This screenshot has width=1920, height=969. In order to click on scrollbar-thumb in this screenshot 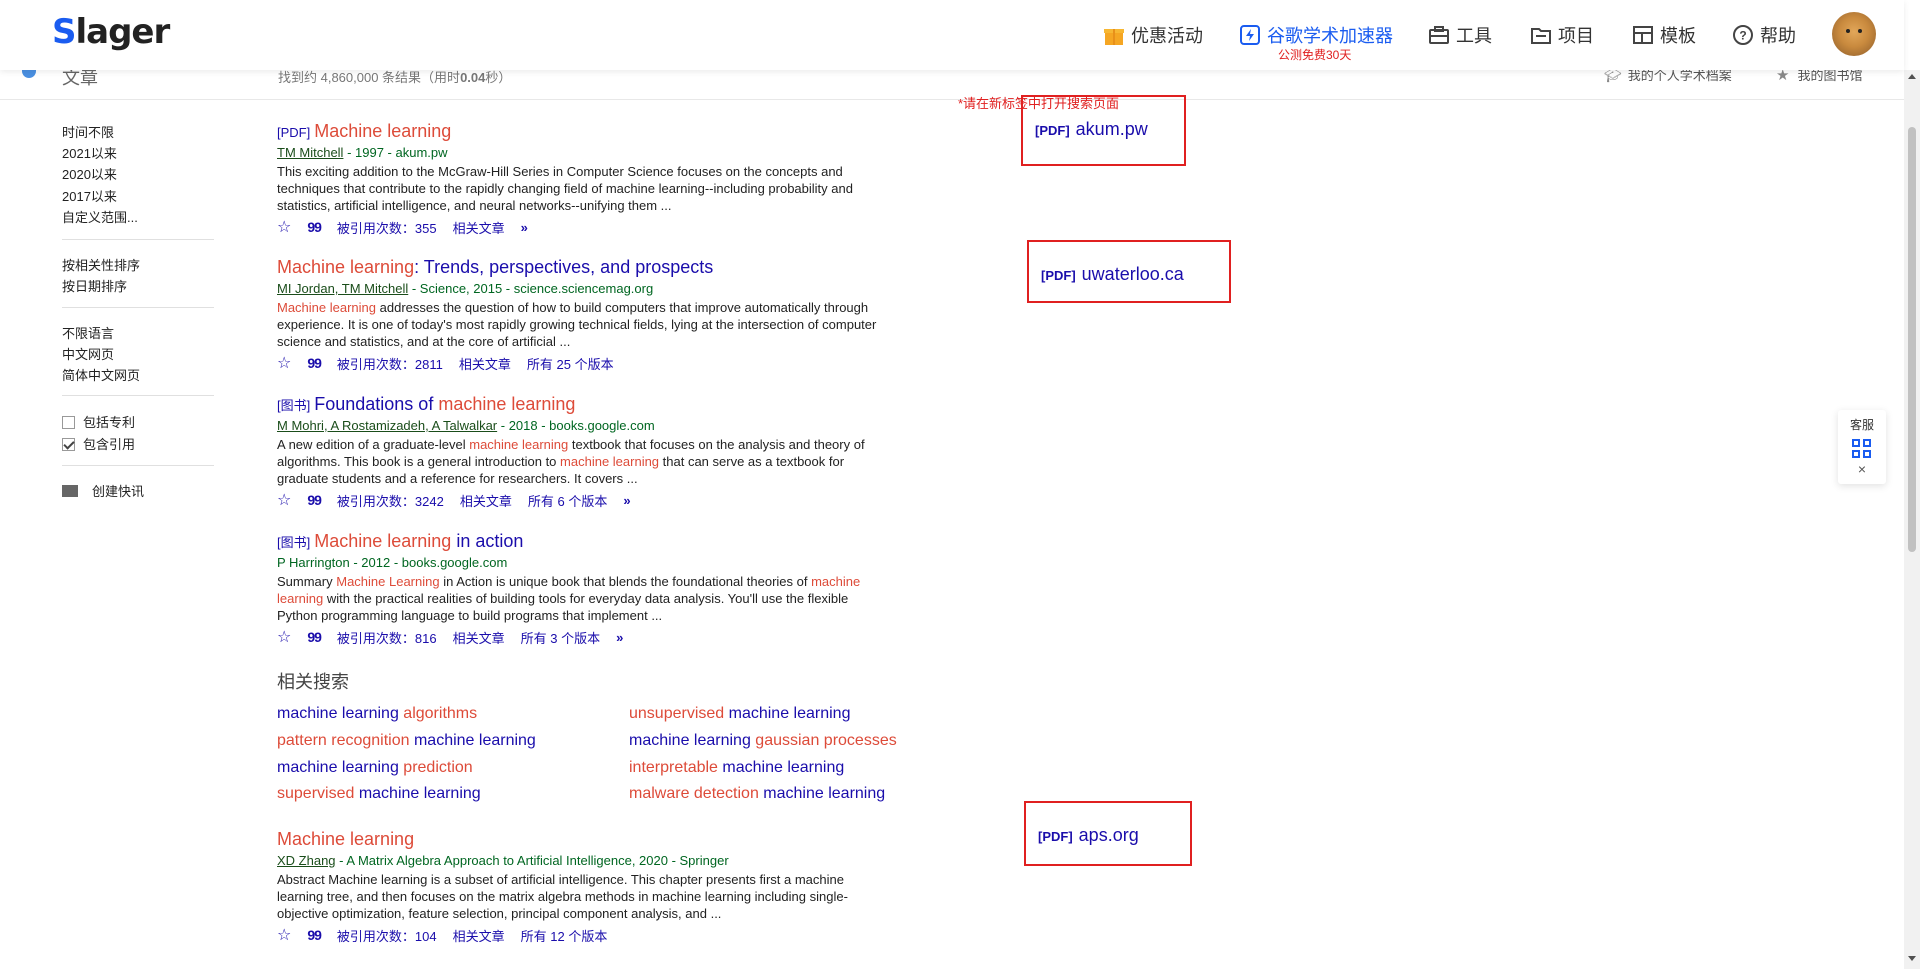, I will do `click(1912, 339)`.